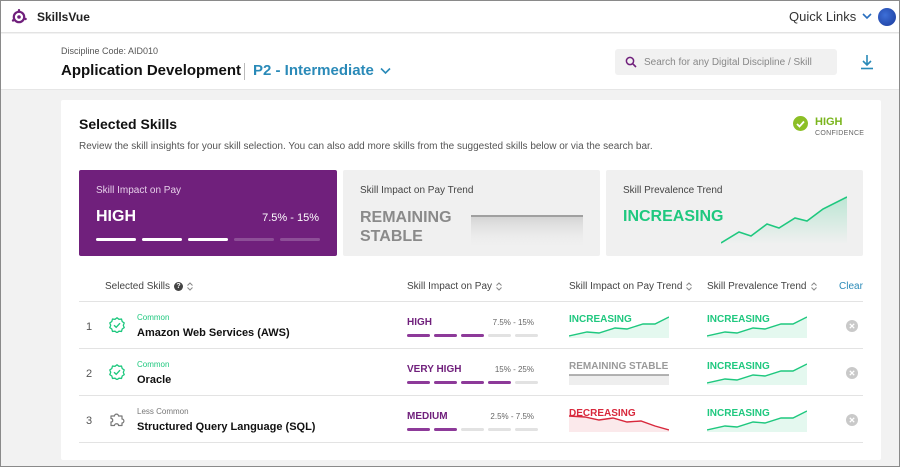 This screenshot has height=467, width=900. I want to click on skill-name: Oracle, so click(154, 380).